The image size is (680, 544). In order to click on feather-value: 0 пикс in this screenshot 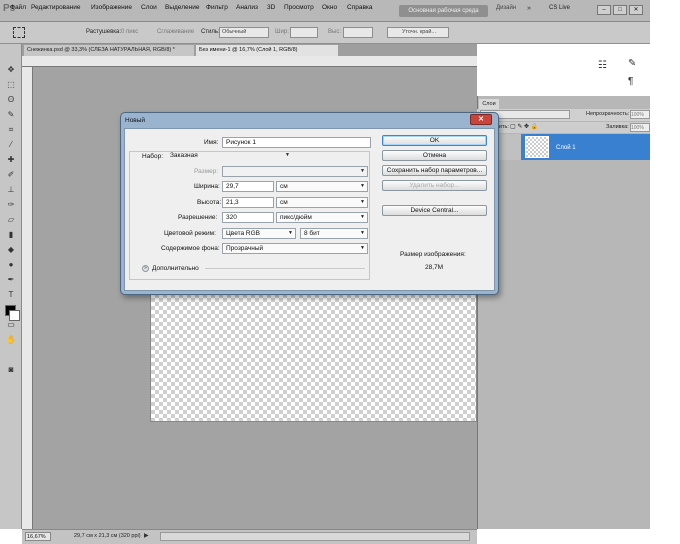, I will do `click(129, 32)`.